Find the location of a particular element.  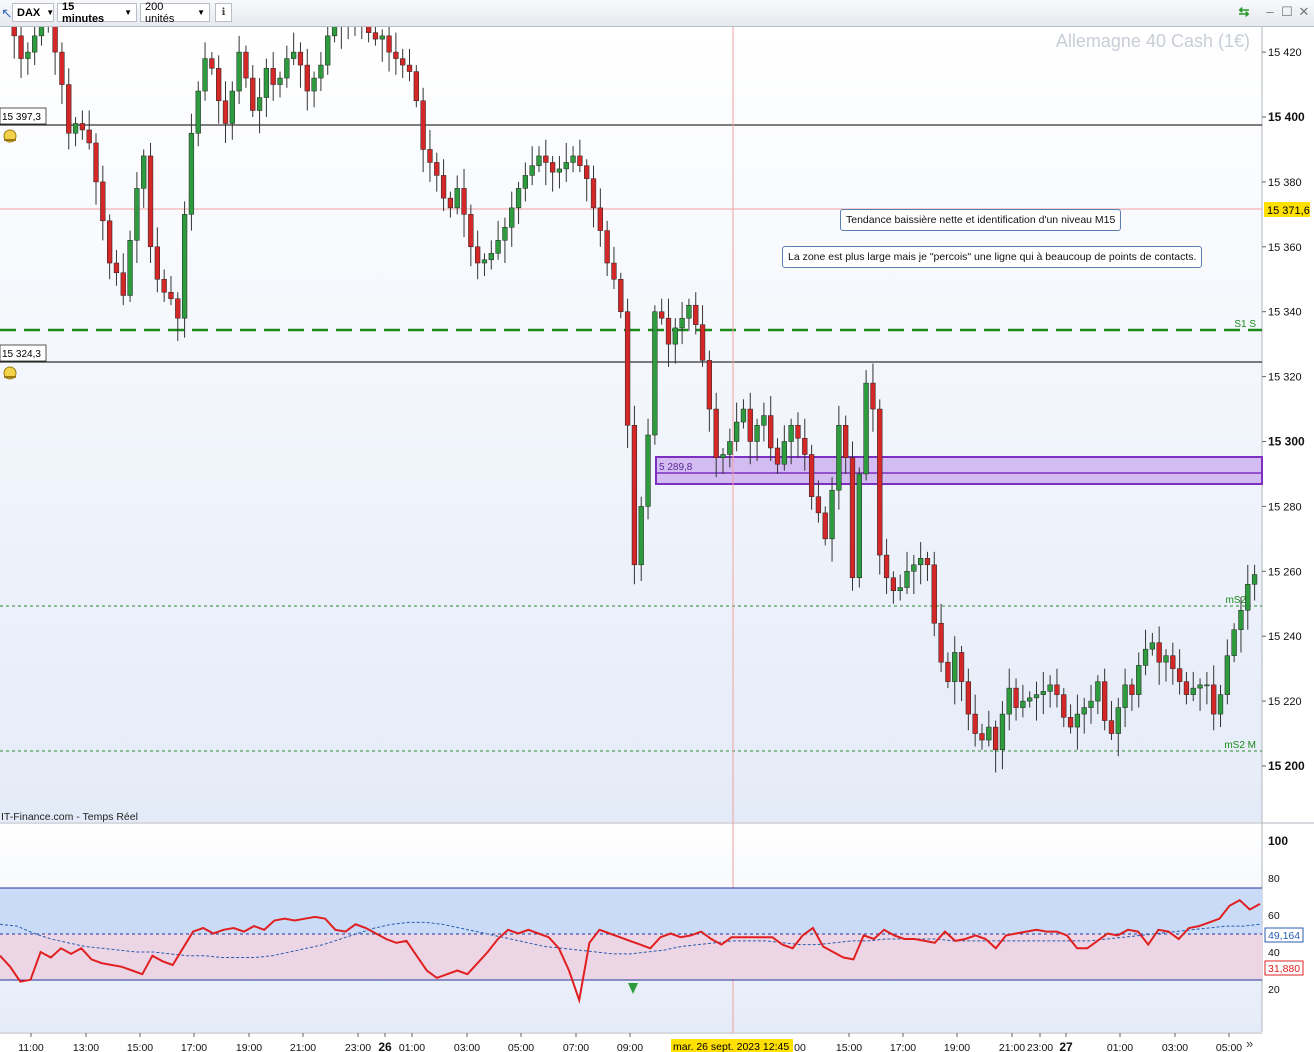

ms2-label: mS2 is located at coordinates (1235, 600).